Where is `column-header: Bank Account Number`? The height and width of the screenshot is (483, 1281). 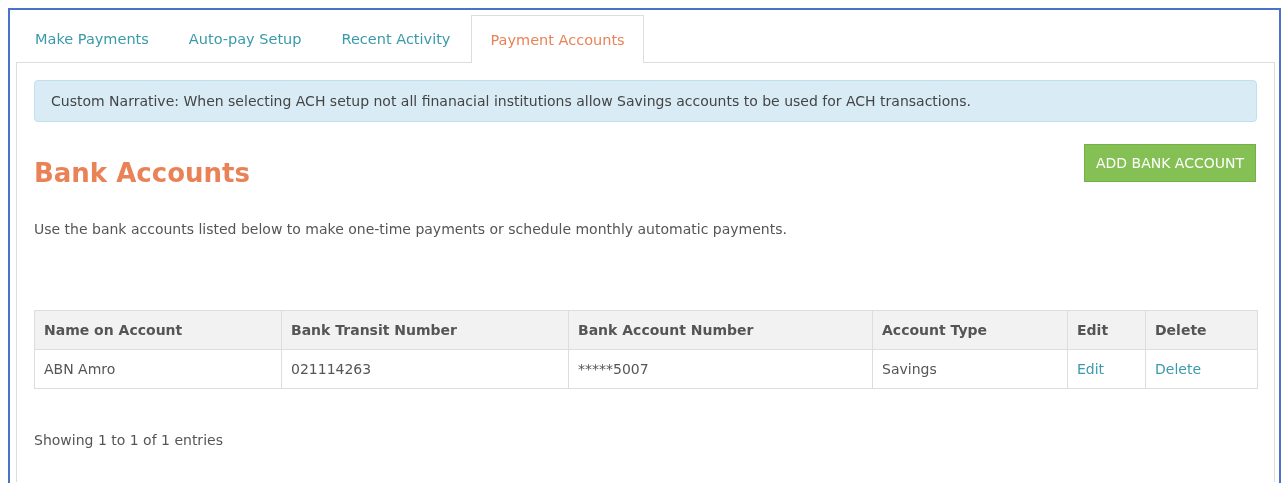
column-header: Bank Account Number is located at coordinates (720, 330).